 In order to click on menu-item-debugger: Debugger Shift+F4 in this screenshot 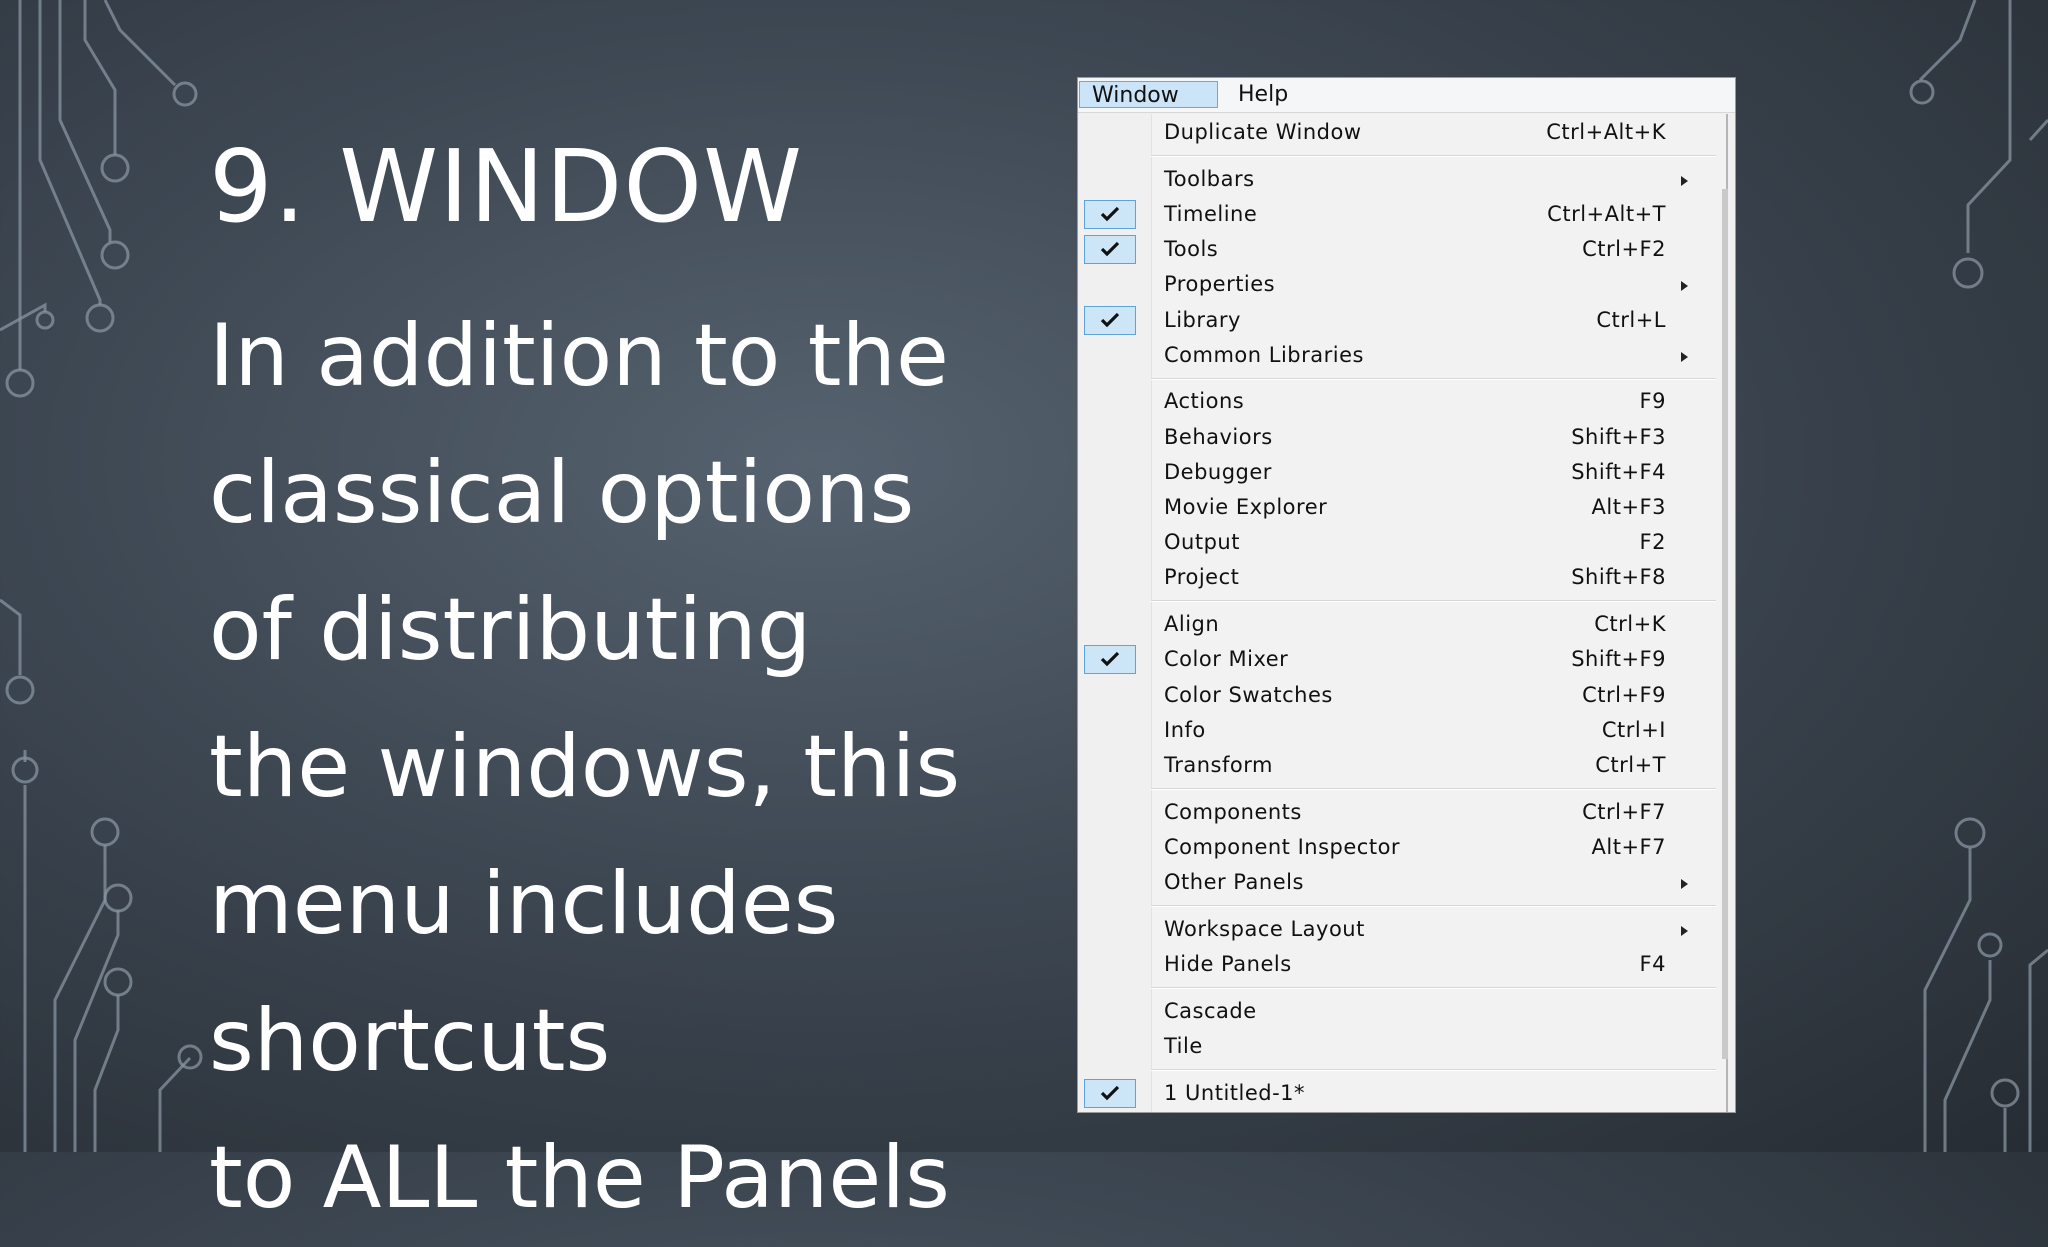, I will do `click(1400, 473)`.